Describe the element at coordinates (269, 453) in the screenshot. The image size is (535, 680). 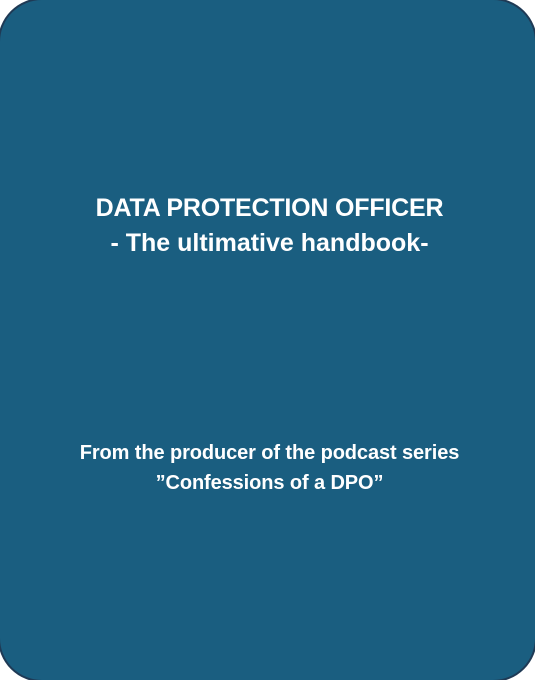
I see `byline-line-1: From the producer of the podcast series` at that location.